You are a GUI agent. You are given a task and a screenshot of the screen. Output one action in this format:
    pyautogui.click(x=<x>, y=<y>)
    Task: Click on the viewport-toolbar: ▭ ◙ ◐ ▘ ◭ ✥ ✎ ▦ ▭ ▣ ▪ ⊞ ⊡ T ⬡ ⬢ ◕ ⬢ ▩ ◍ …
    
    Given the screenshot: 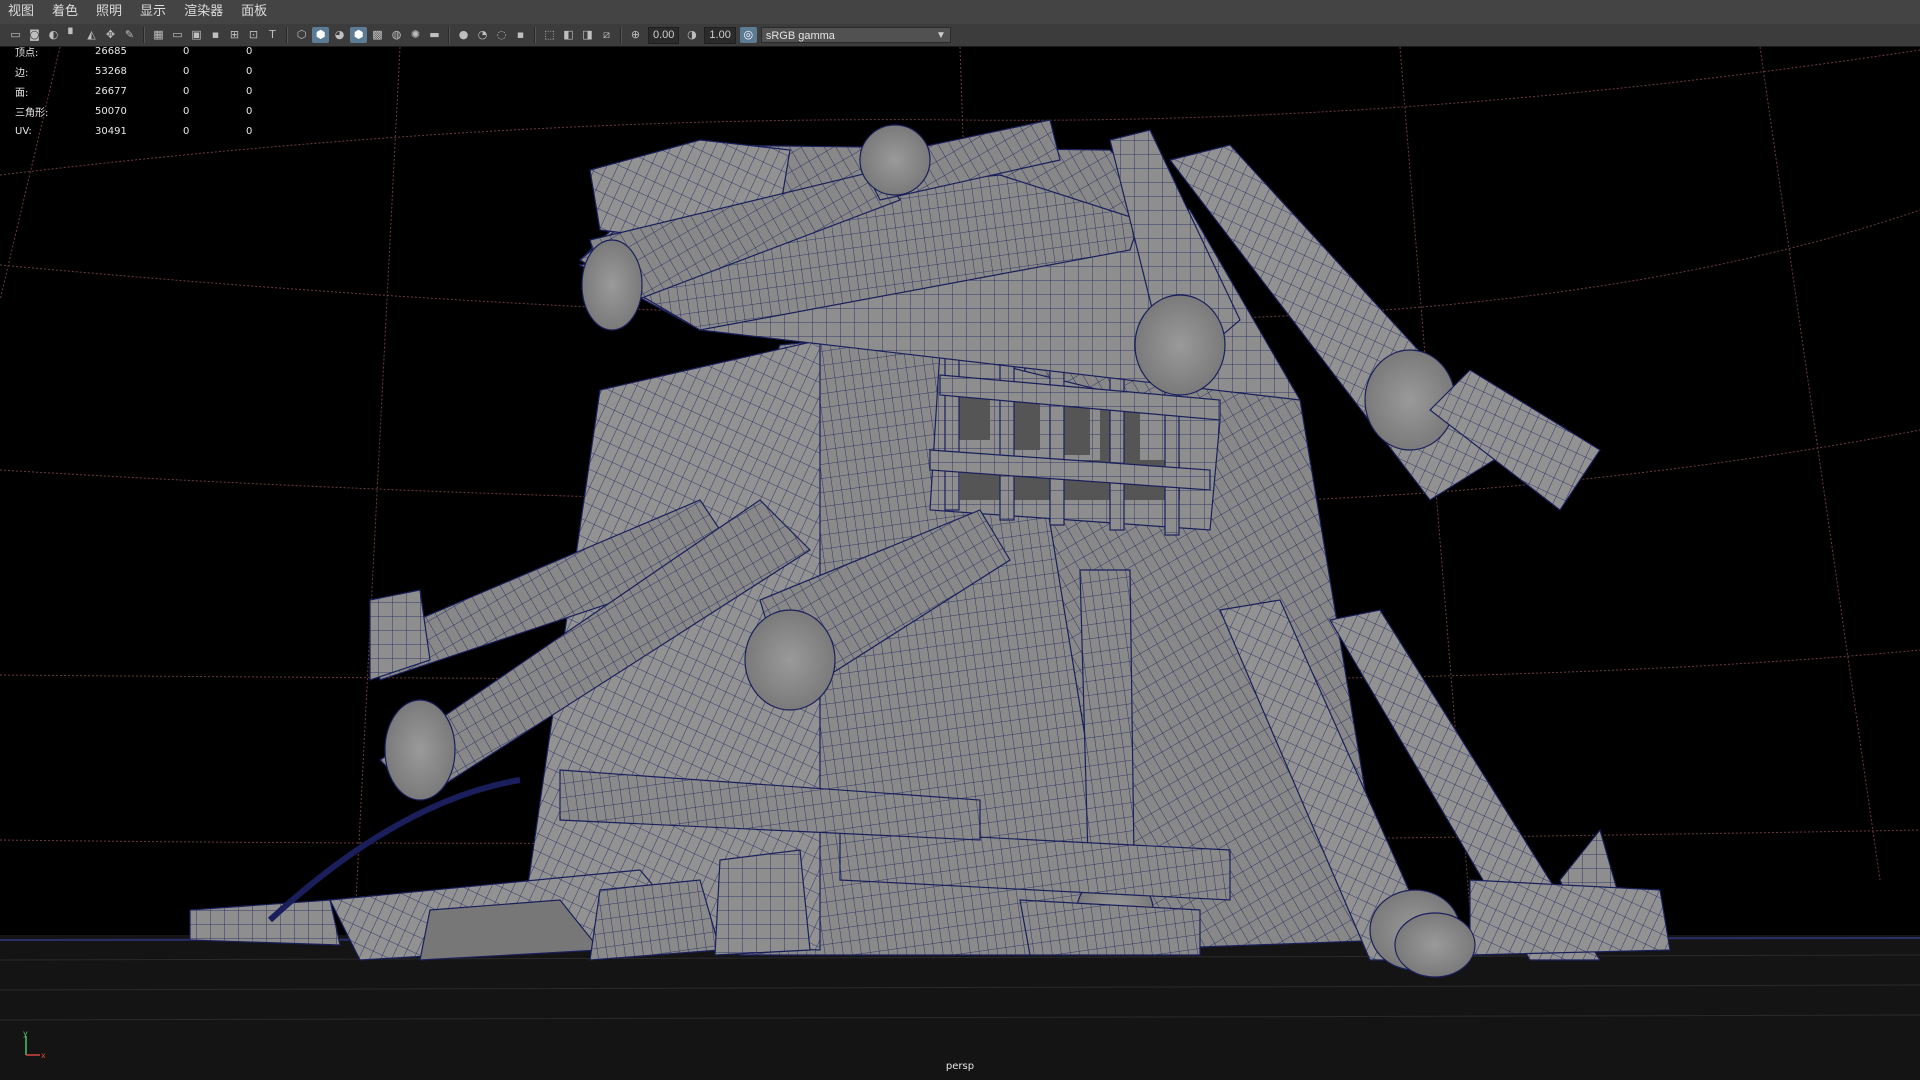 What is the action you would take?
    pyautogui.click(x=960, y=35)
    